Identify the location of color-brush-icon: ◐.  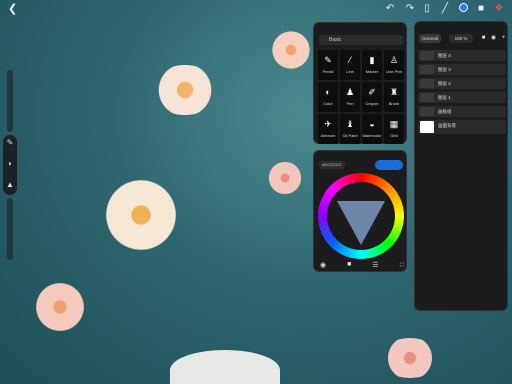
(328, 92).